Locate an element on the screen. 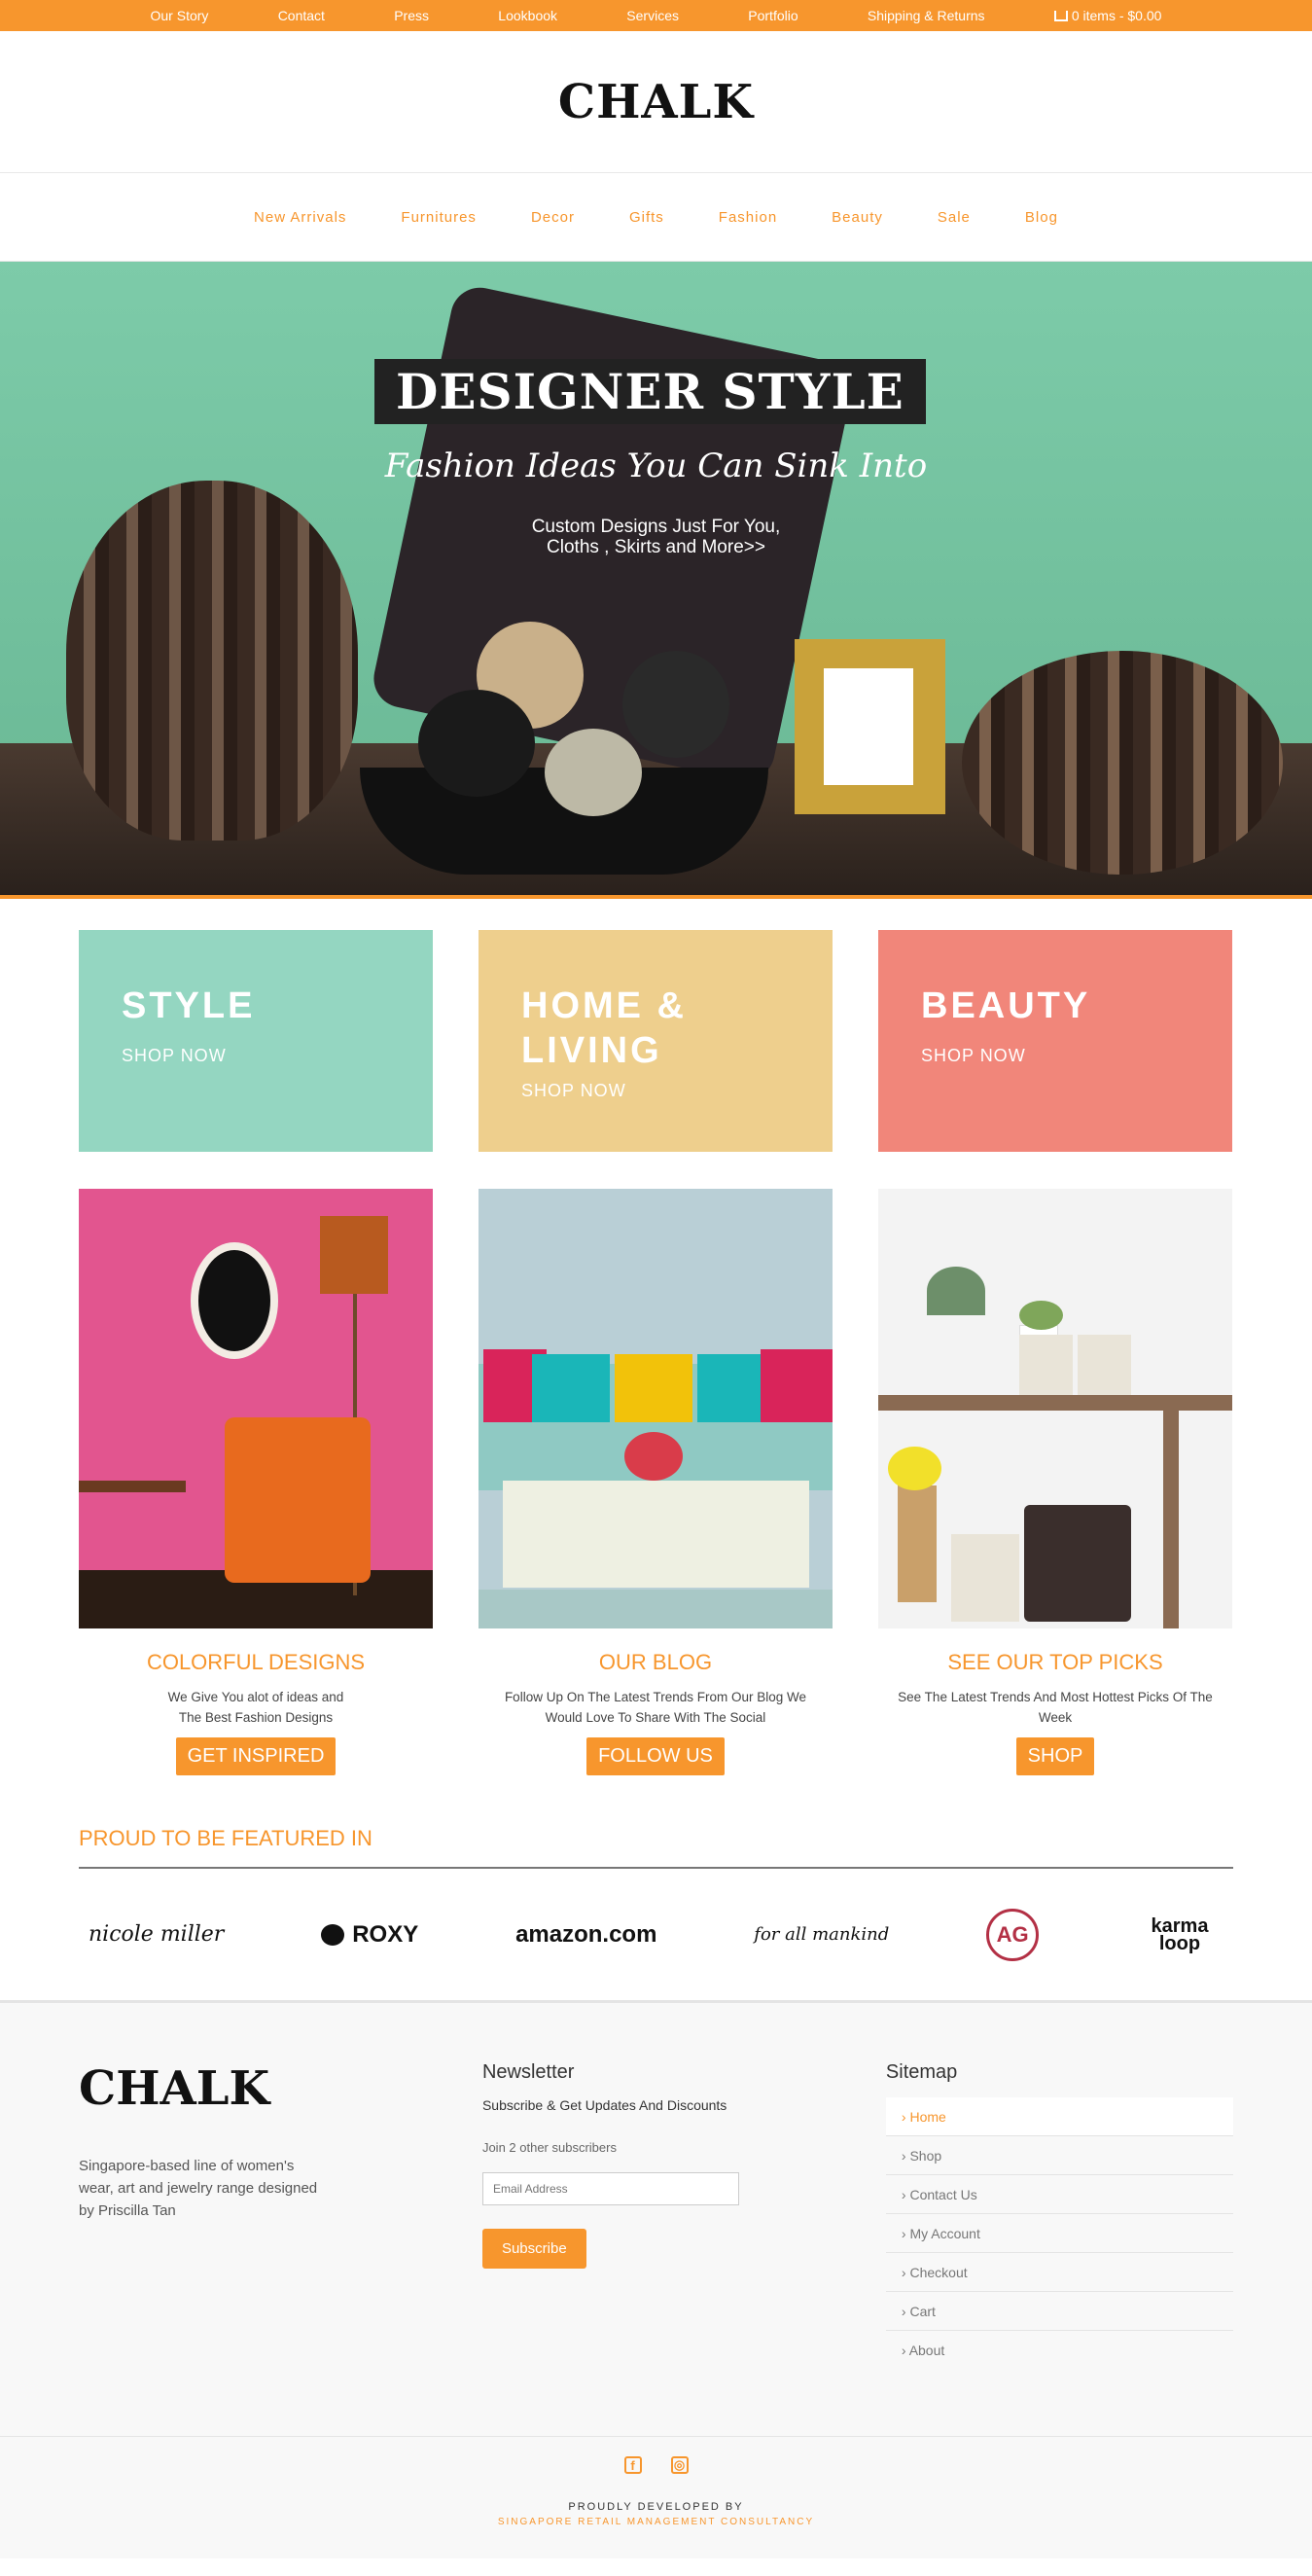 The height and width of the screenshot is (2576, 1312). card-image-shelf is located at coordinates (1055, 1408).